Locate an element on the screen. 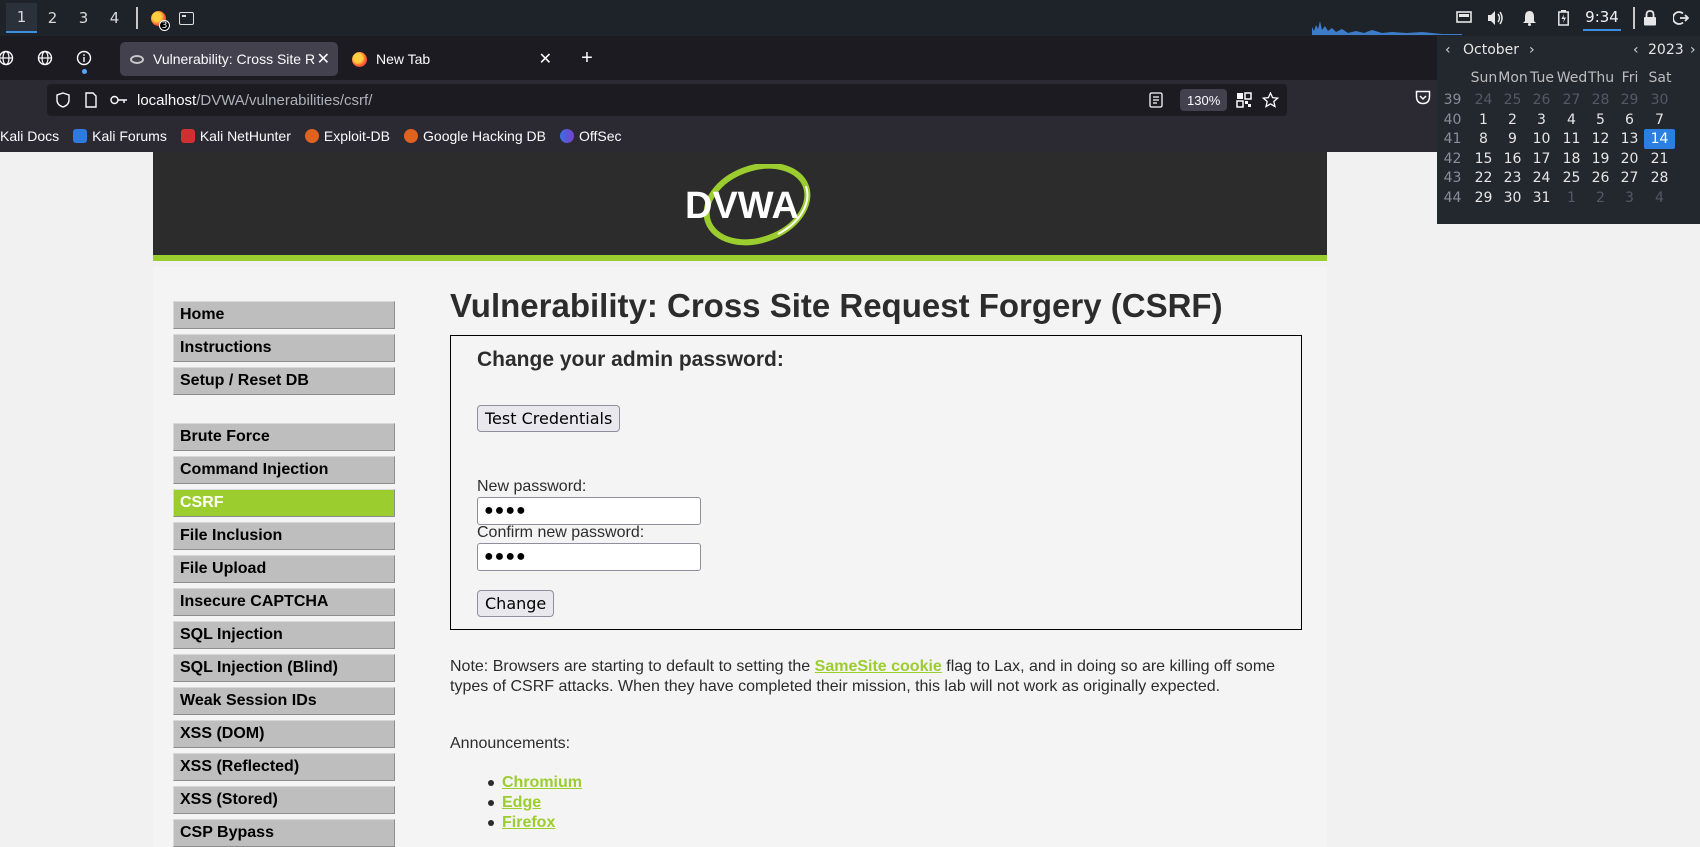 This screenshot has height=847, width=1700. terminal-taskbar-button is located at coordinates (186, 18).